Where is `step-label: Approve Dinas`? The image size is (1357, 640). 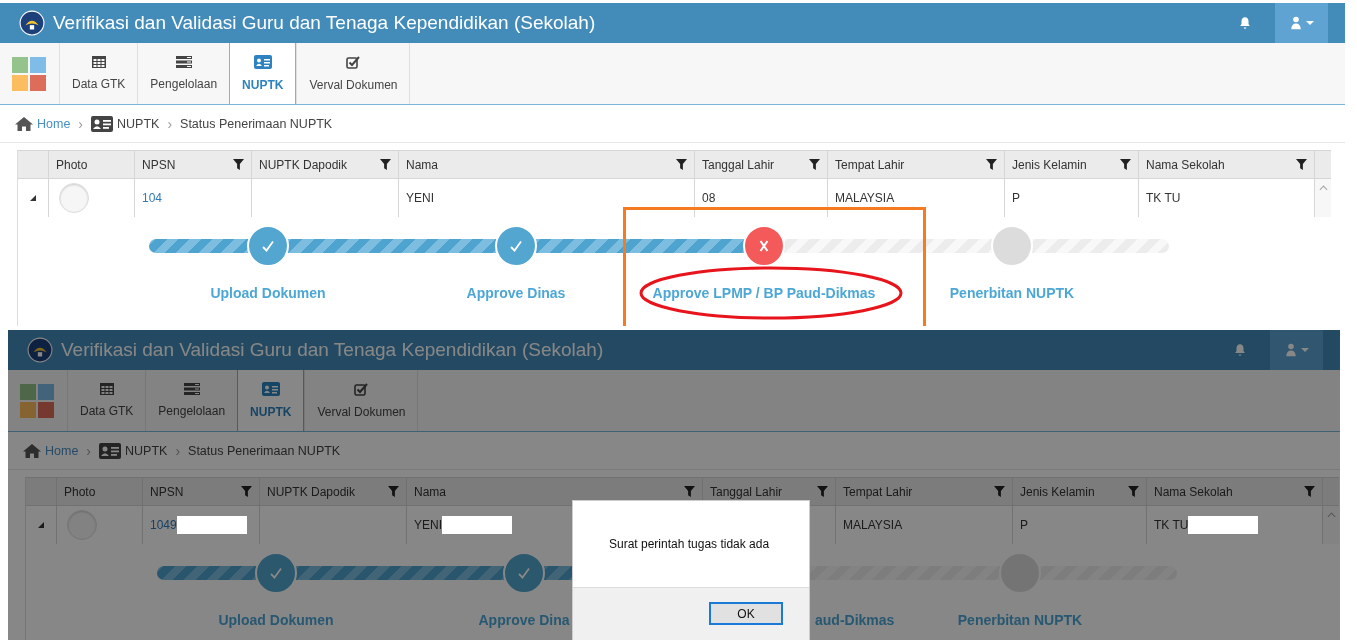
step-label: Approve Dinas is located at coordinates (516, 293).